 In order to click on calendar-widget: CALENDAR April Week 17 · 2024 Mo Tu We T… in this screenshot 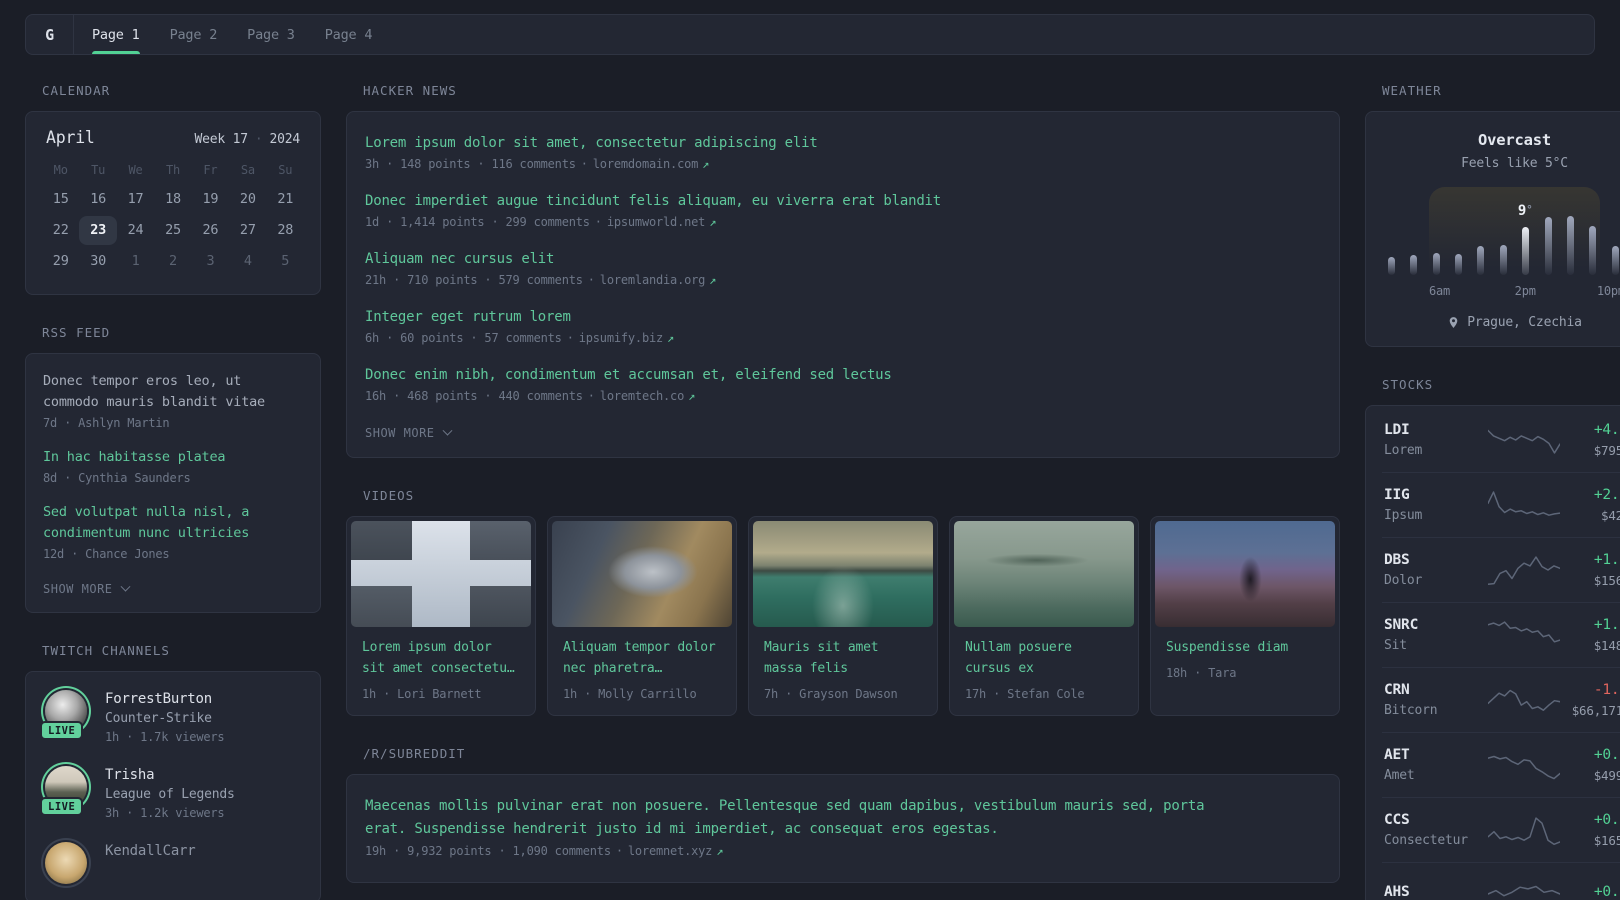, I will do `click(173, 189)`.